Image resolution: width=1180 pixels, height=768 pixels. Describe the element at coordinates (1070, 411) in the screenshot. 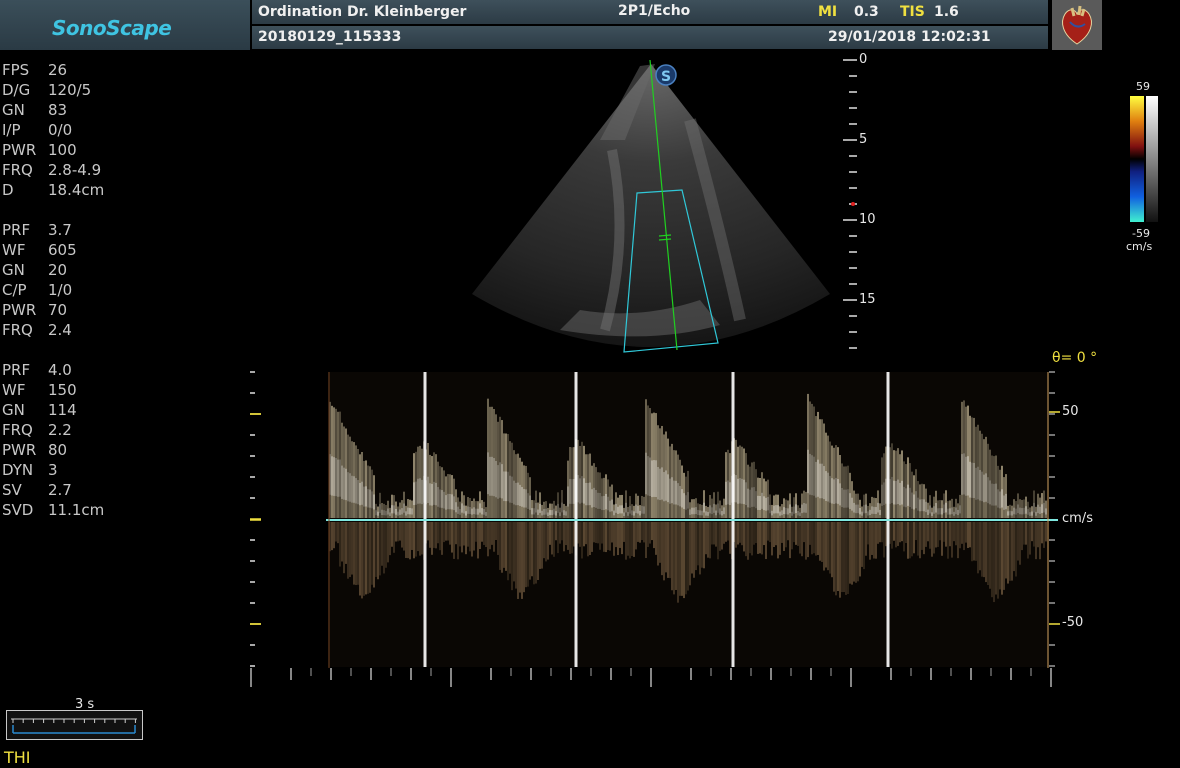

I see `doppler-scale-pos: 50` at that location.